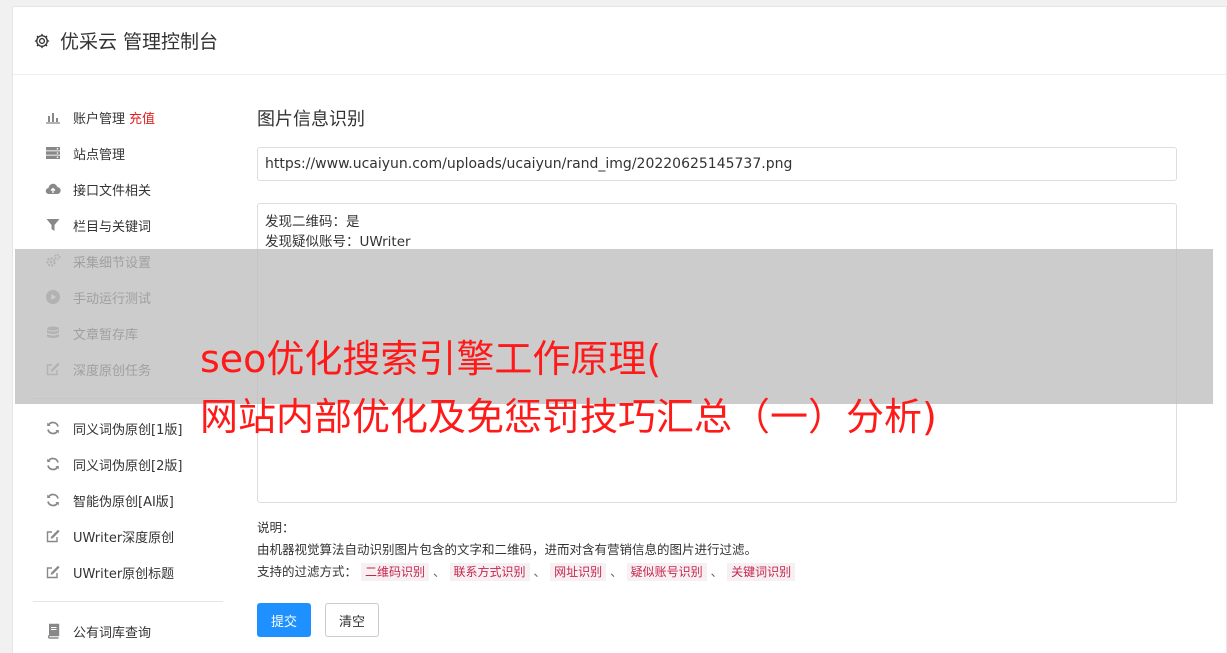  Describe the element at coordinates (284, 620) in the screenshot. I see `submit-button: 提交` at that location.